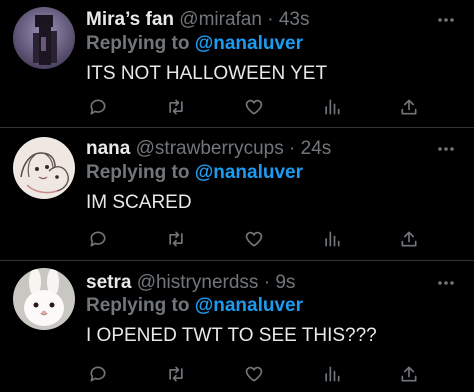 The height and width of the screenshot is (392, 474). What do you see at coordinates (207, 73) in the screenshot?
I see `tweet-text: ITS NOT HALLOWEEN YET` at bounding box center [207, 73].